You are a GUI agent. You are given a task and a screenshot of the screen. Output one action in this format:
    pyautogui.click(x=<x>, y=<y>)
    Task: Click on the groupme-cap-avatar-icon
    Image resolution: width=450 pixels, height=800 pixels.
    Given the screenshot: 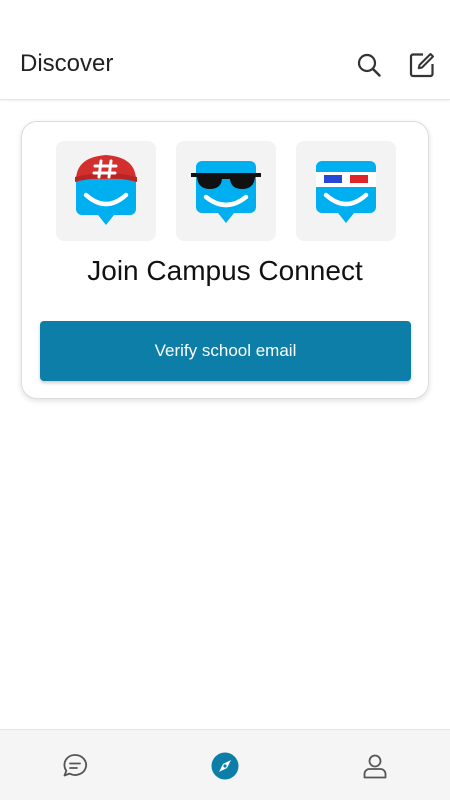 What is the action you would take?
    pyautogui.click(x=106, y=190)
    